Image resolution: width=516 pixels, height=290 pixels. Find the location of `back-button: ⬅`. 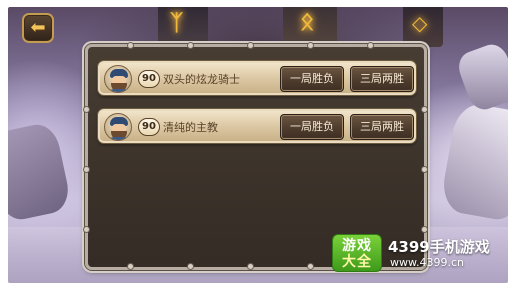

back-button: ⬅ is located at coordinates (38, 28).